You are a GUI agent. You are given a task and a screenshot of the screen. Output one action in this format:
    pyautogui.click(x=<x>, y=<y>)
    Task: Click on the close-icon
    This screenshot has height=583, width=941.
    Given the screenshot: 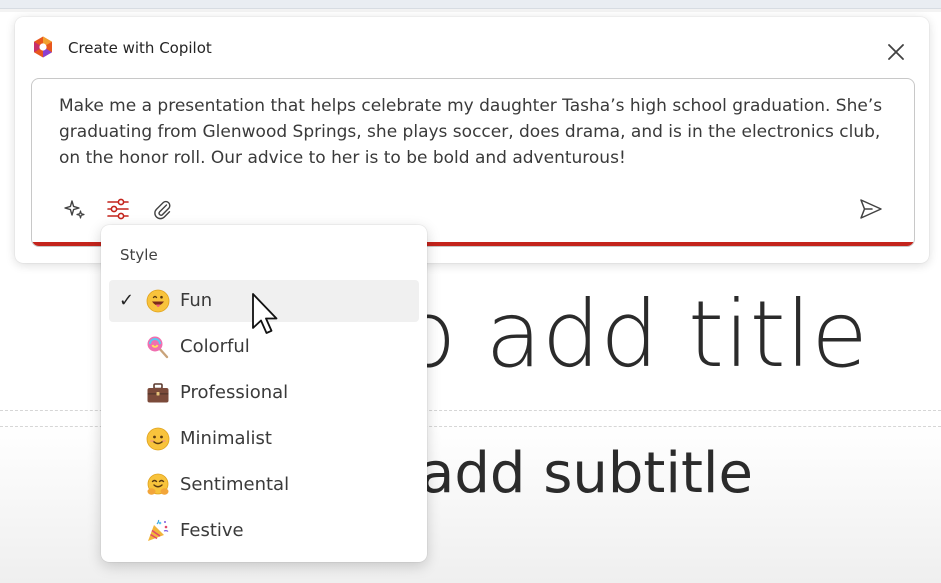 What is the action you would take?
    pyautogui.click(x=896, y=52)
    